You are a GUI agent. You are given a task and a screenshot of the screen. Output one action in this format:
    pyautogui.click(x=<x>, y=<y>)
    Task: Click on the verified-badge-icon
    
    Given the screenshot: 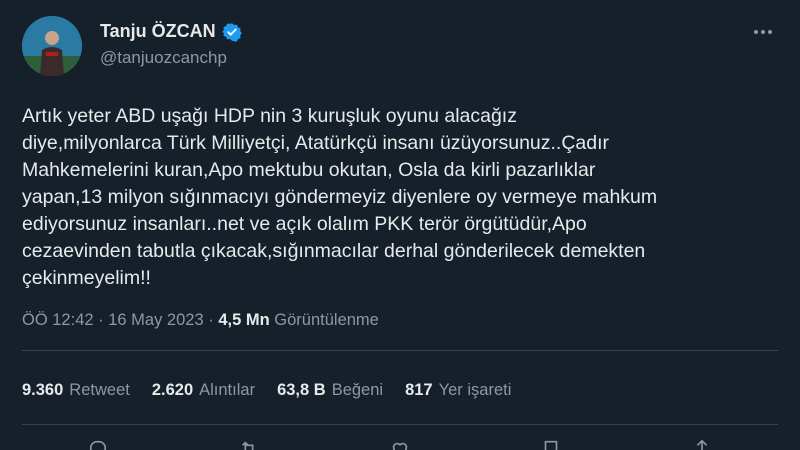 What is the action you would take?
    pyautogui.click(x=231, y=32)
    